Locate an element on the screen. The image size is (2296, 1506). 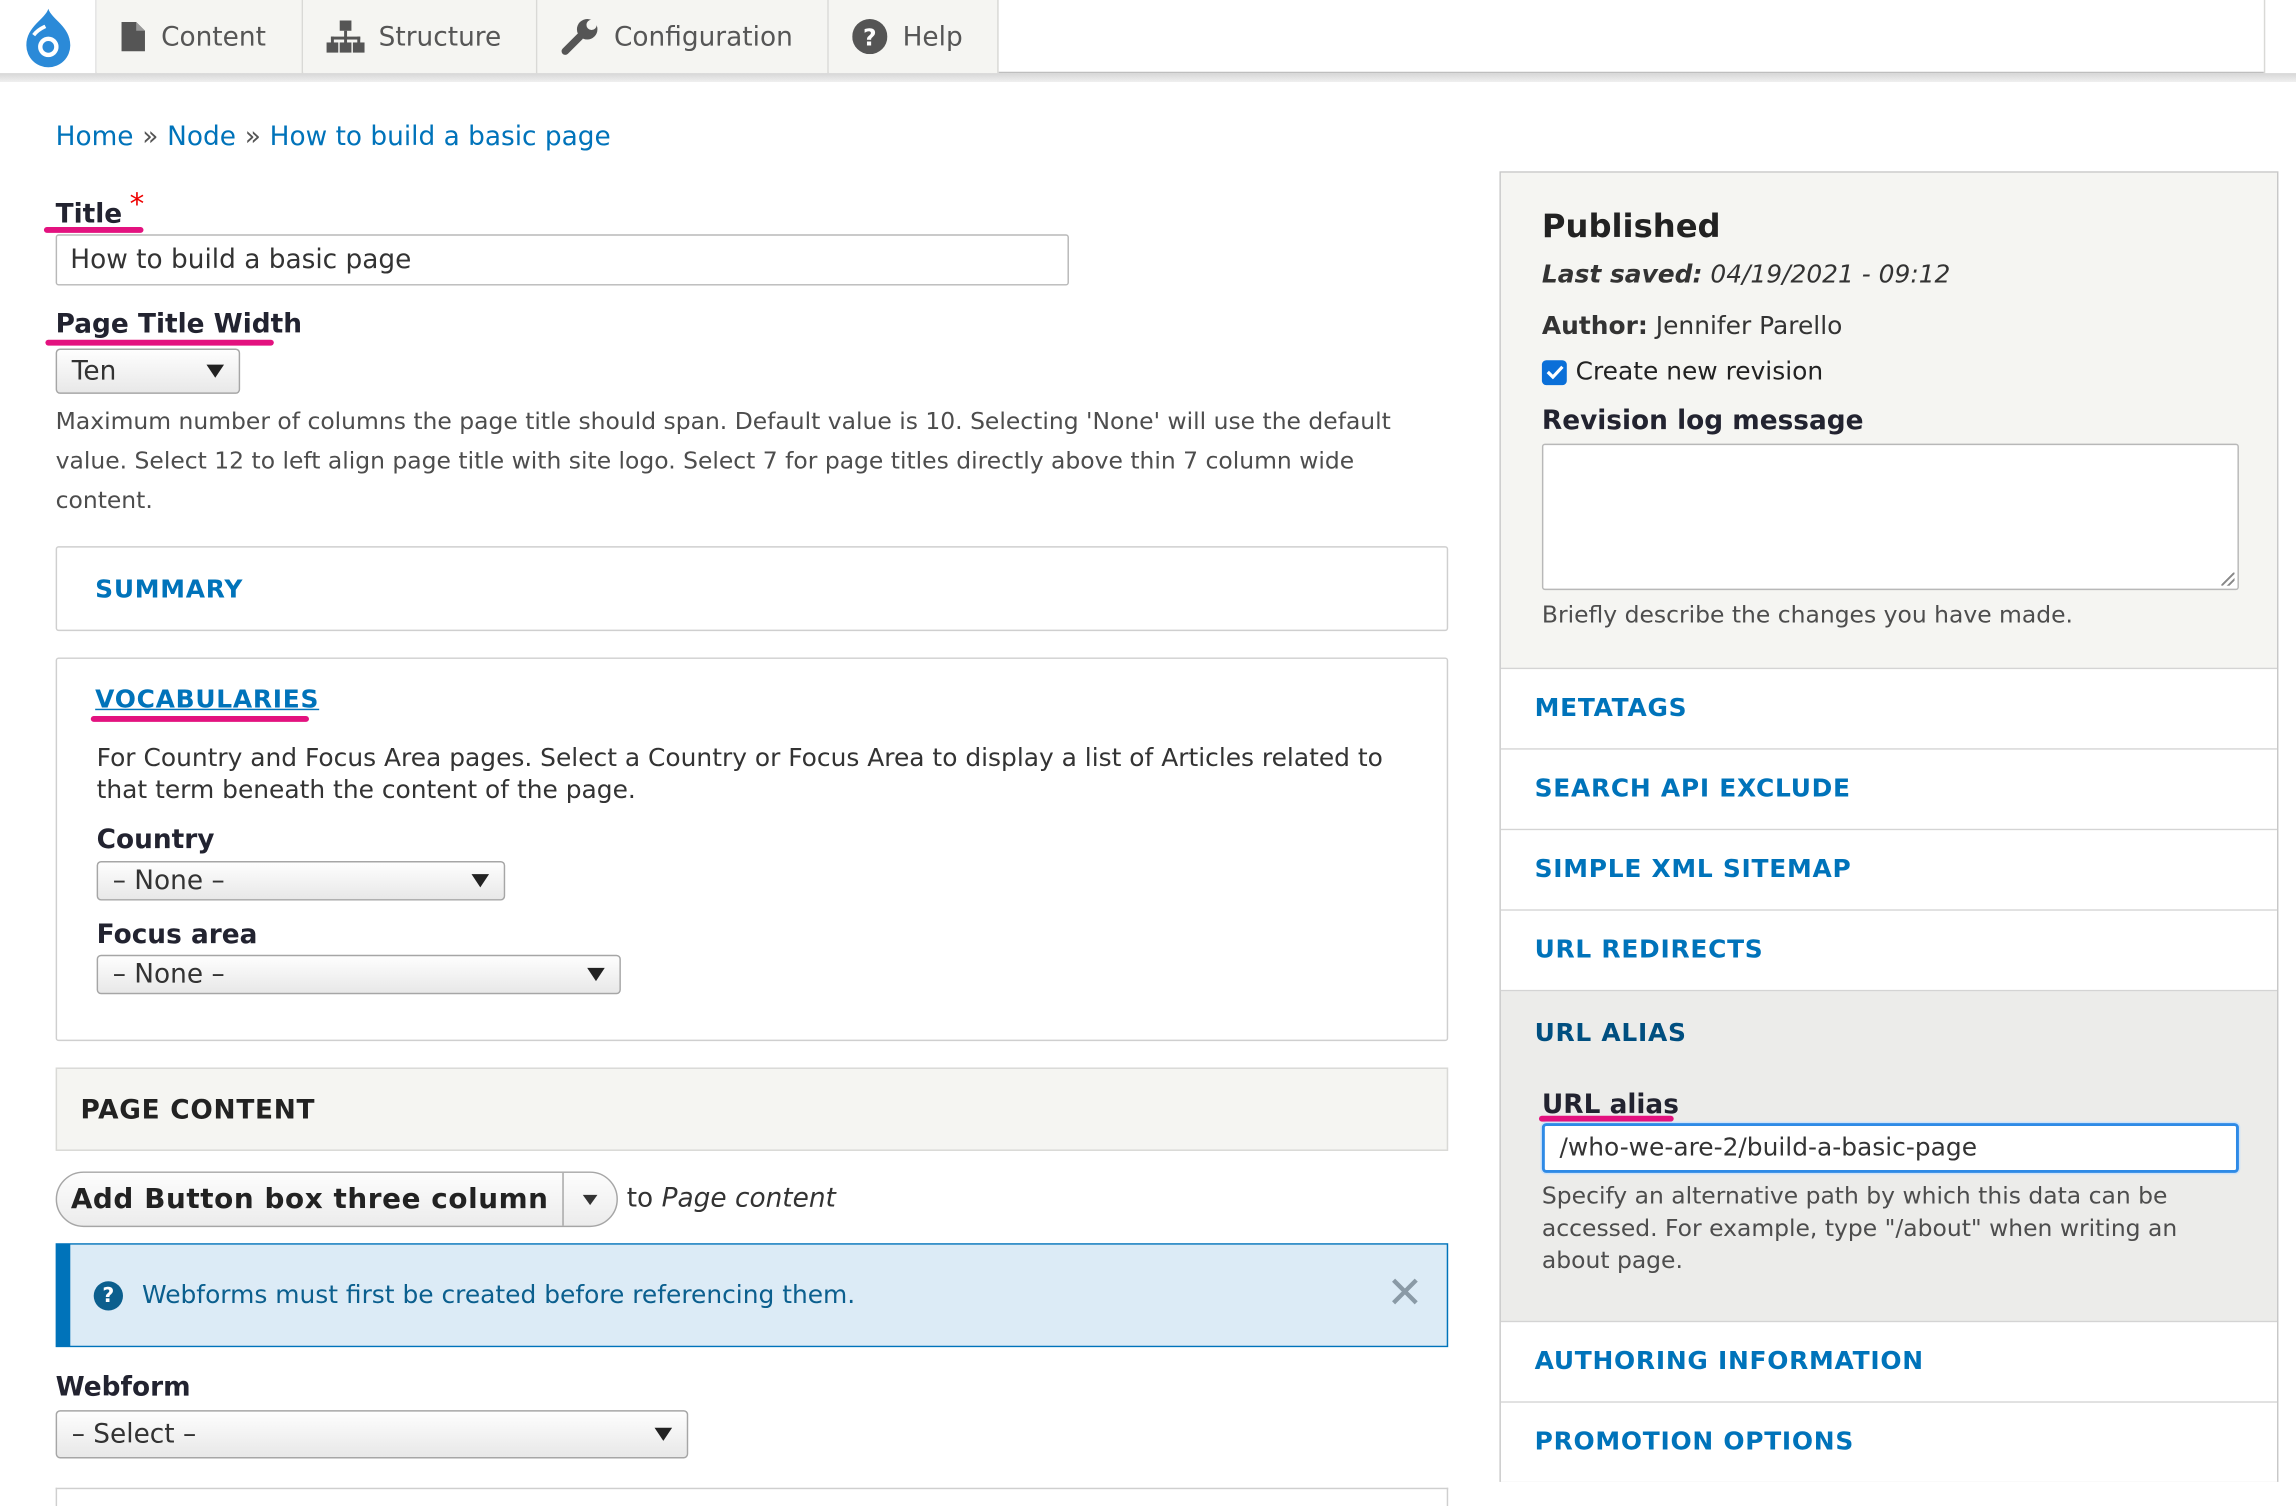
metatags-section: METATAGS is located at coordinates (1888, 709).